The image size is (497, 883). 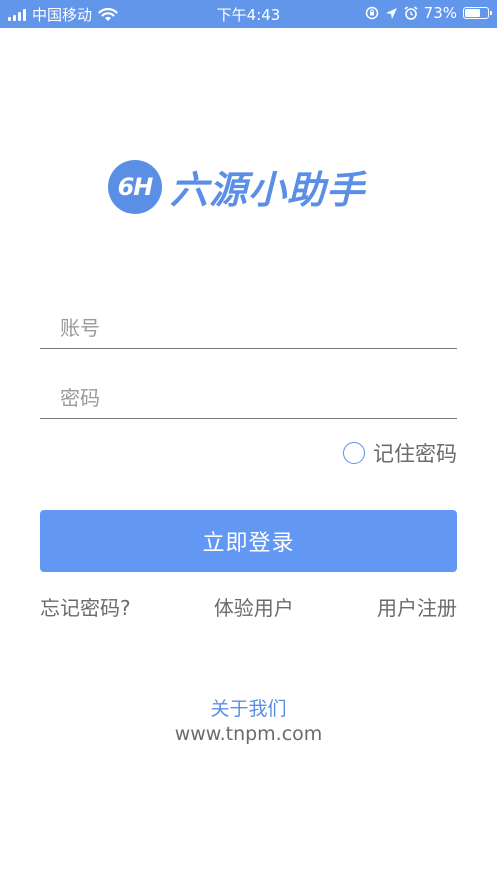 What do you see at coordinates (411, 13) in the screenshot?
I see `alarm-icon` at bounding box center [411, 13].